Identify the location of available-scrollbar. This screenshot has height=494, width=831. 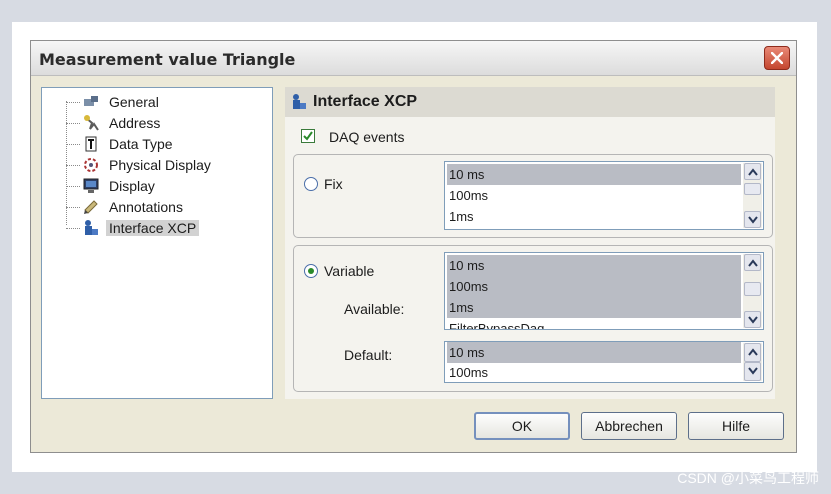
(752, 291).